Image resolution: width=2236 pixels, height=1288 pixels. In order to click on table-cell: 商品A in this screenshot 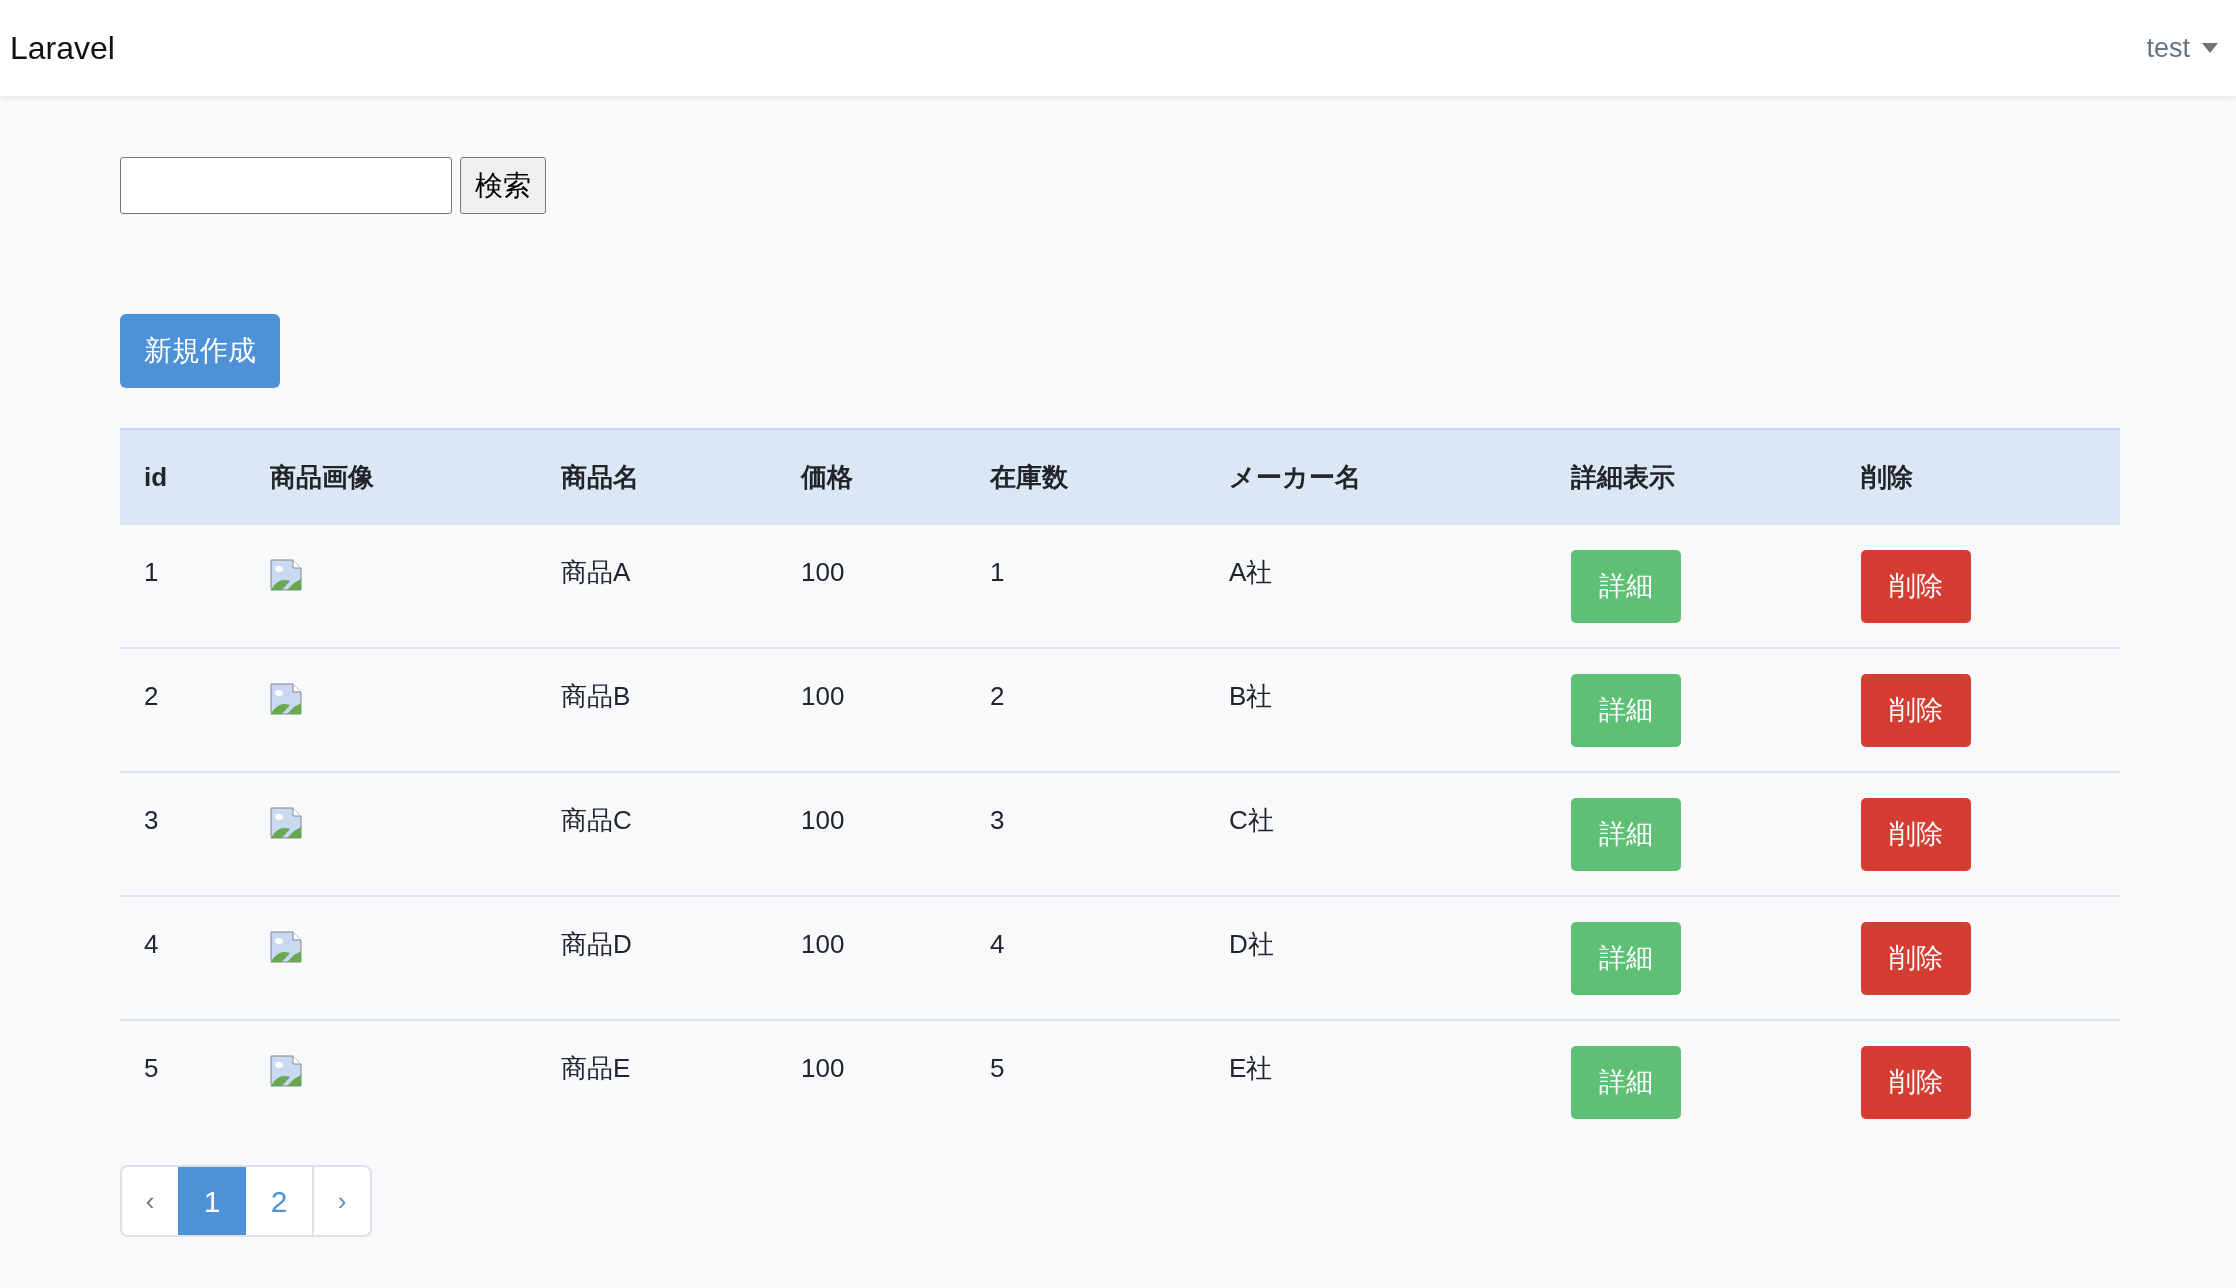, I will do `click(596, 572)`.